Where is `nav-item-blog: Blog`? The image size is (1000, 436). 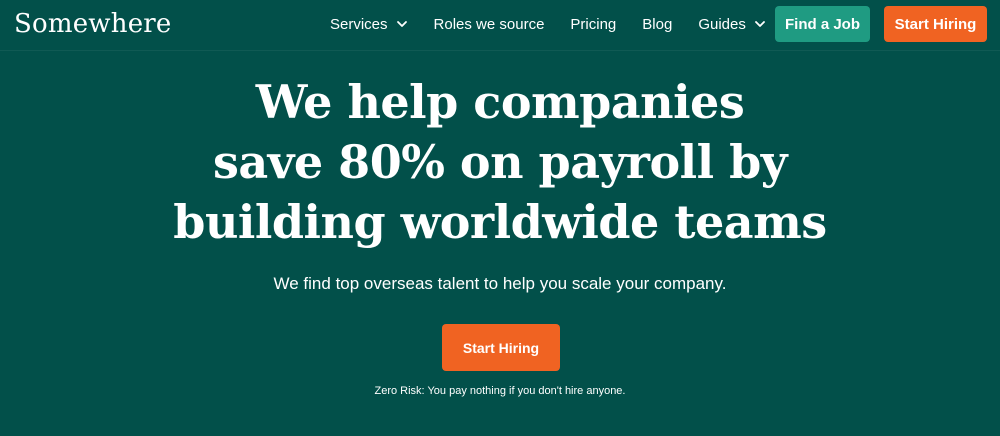
nav-item-blog: Blog is located at coordinates (657, 24).